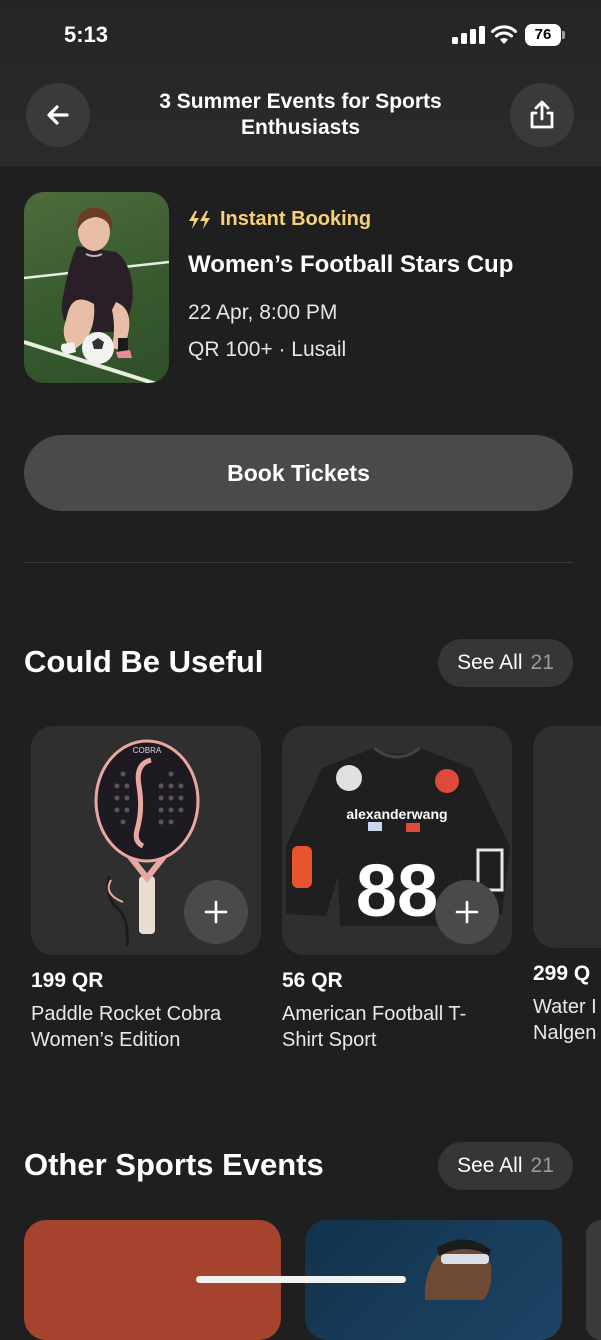 The width and height of the screenshot is (601, 1340). Describe the element at coordinates (146, 840) in the screenshot. I see `product-card-racket: COBRA` at that location.